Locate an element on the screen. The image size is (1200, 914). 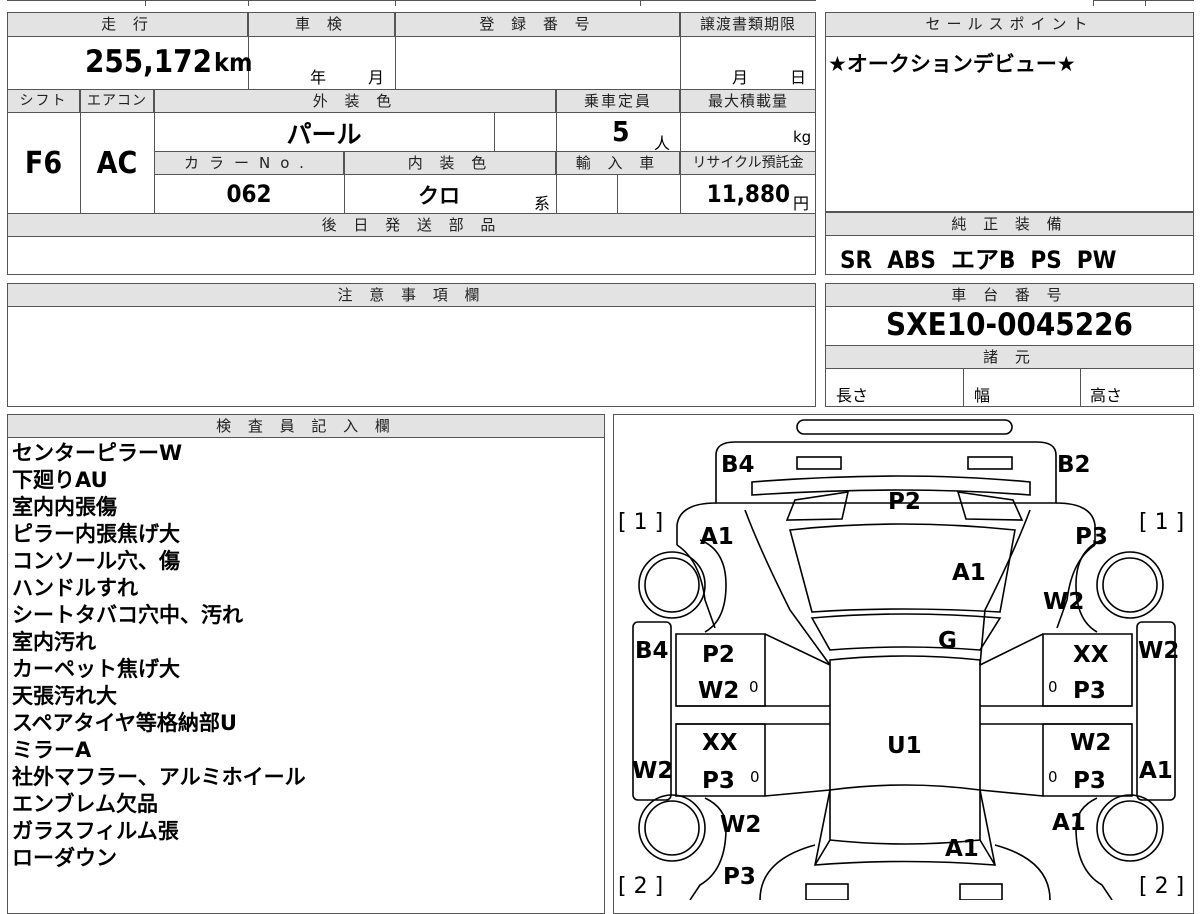
spec-height-label: 高さ is located at coordinates (1106, 395).